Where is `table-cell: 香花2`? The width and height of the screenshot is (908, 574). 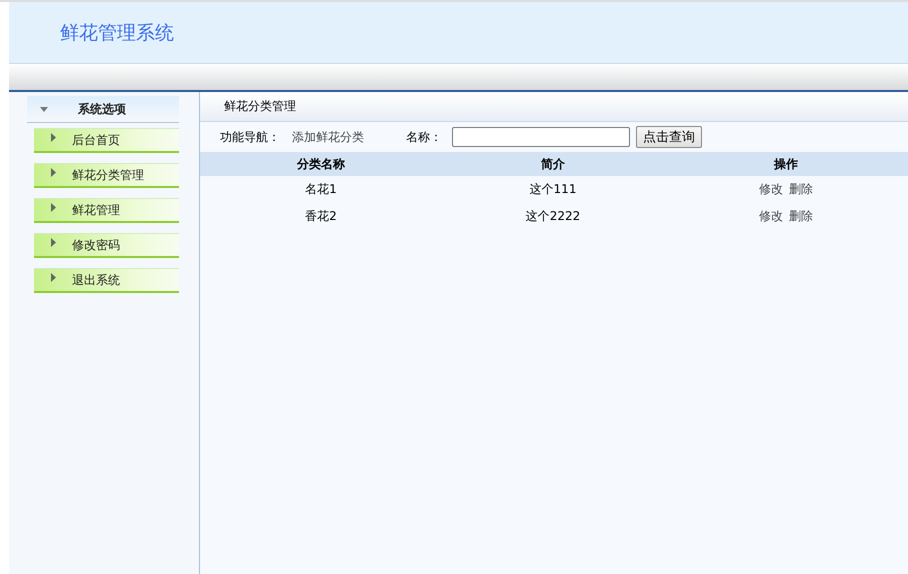 table-cell: 香花2 is located at coordinates (321, 216).